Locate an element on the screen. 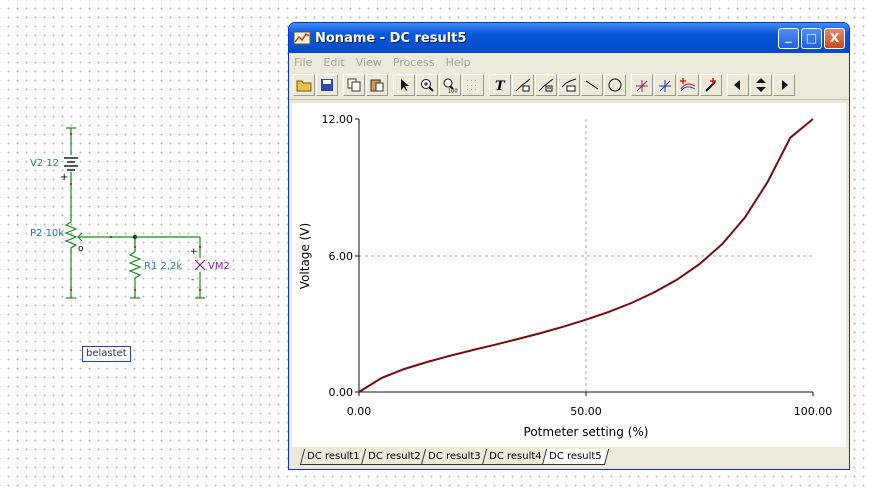 Image resolution: width=871 pixels, height=491 pixels. move-right-icon is located at coordinates (784, 85).